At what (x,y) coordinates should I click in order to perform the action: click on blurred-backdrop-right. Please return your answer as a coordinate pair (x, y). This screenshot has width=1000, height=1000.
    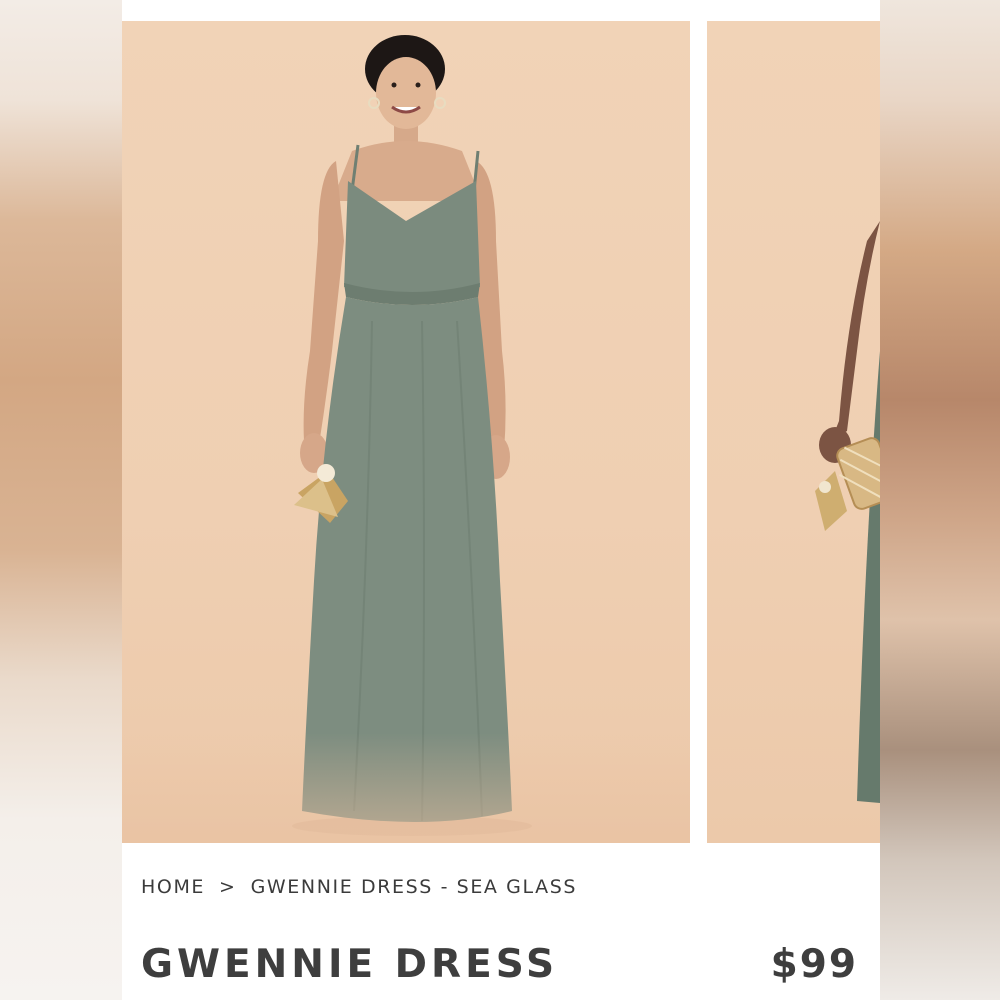
    Looking at the image, I should click on (940, 500).